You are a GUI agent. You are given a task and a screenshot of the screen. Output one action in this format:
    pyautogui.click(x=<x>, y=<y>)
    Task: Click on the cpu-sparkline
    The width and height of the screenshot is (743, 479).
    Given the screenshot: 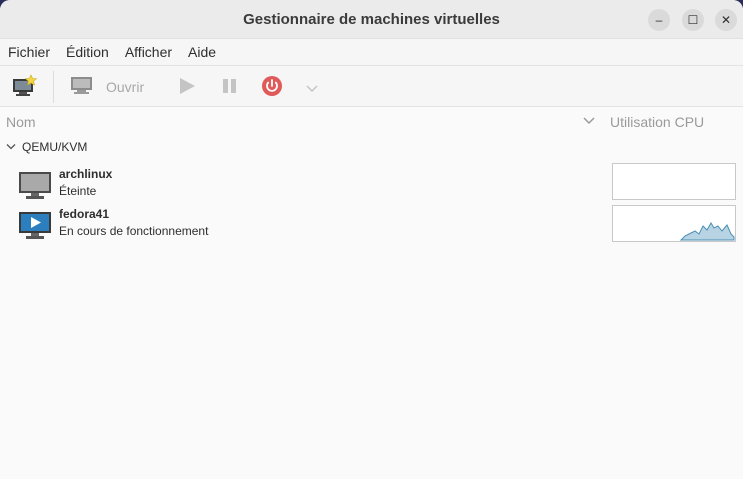 What is the action you would take?
    pyautogui.click(x=707, y=231)
    